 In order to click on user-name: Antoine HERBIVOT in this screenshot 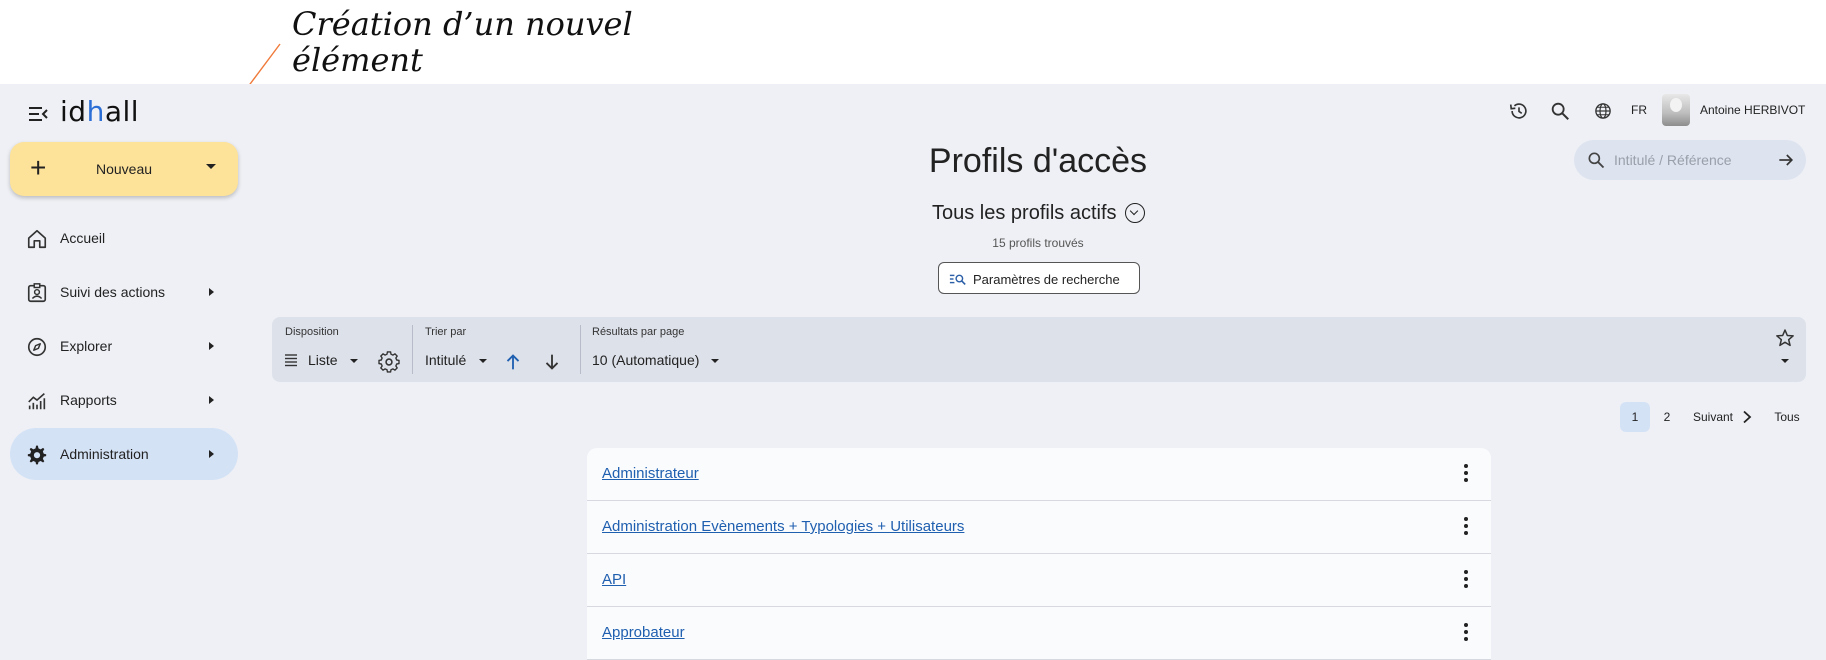, I will do `click(1752, 110)`.